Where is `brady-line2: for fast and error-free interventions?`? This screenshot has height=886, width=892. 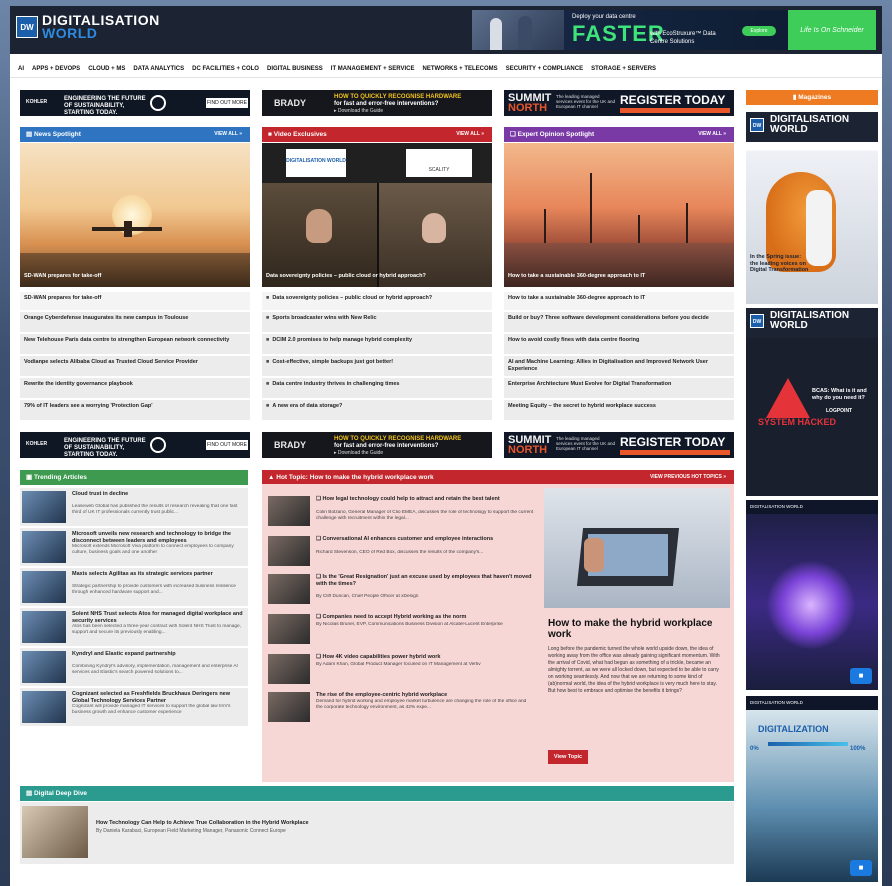
brady-line2: for fast and error-free interventions? is located at coordinates (386, 446).